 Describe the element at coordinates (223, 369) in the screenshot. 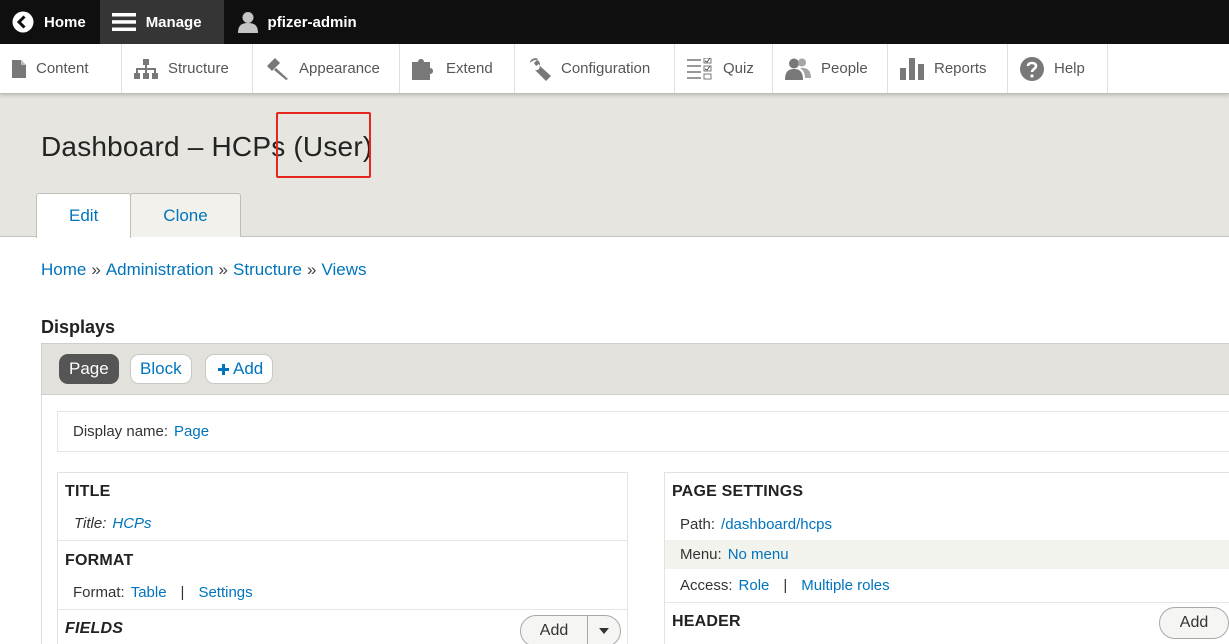

I see `plus-icon` at that location.